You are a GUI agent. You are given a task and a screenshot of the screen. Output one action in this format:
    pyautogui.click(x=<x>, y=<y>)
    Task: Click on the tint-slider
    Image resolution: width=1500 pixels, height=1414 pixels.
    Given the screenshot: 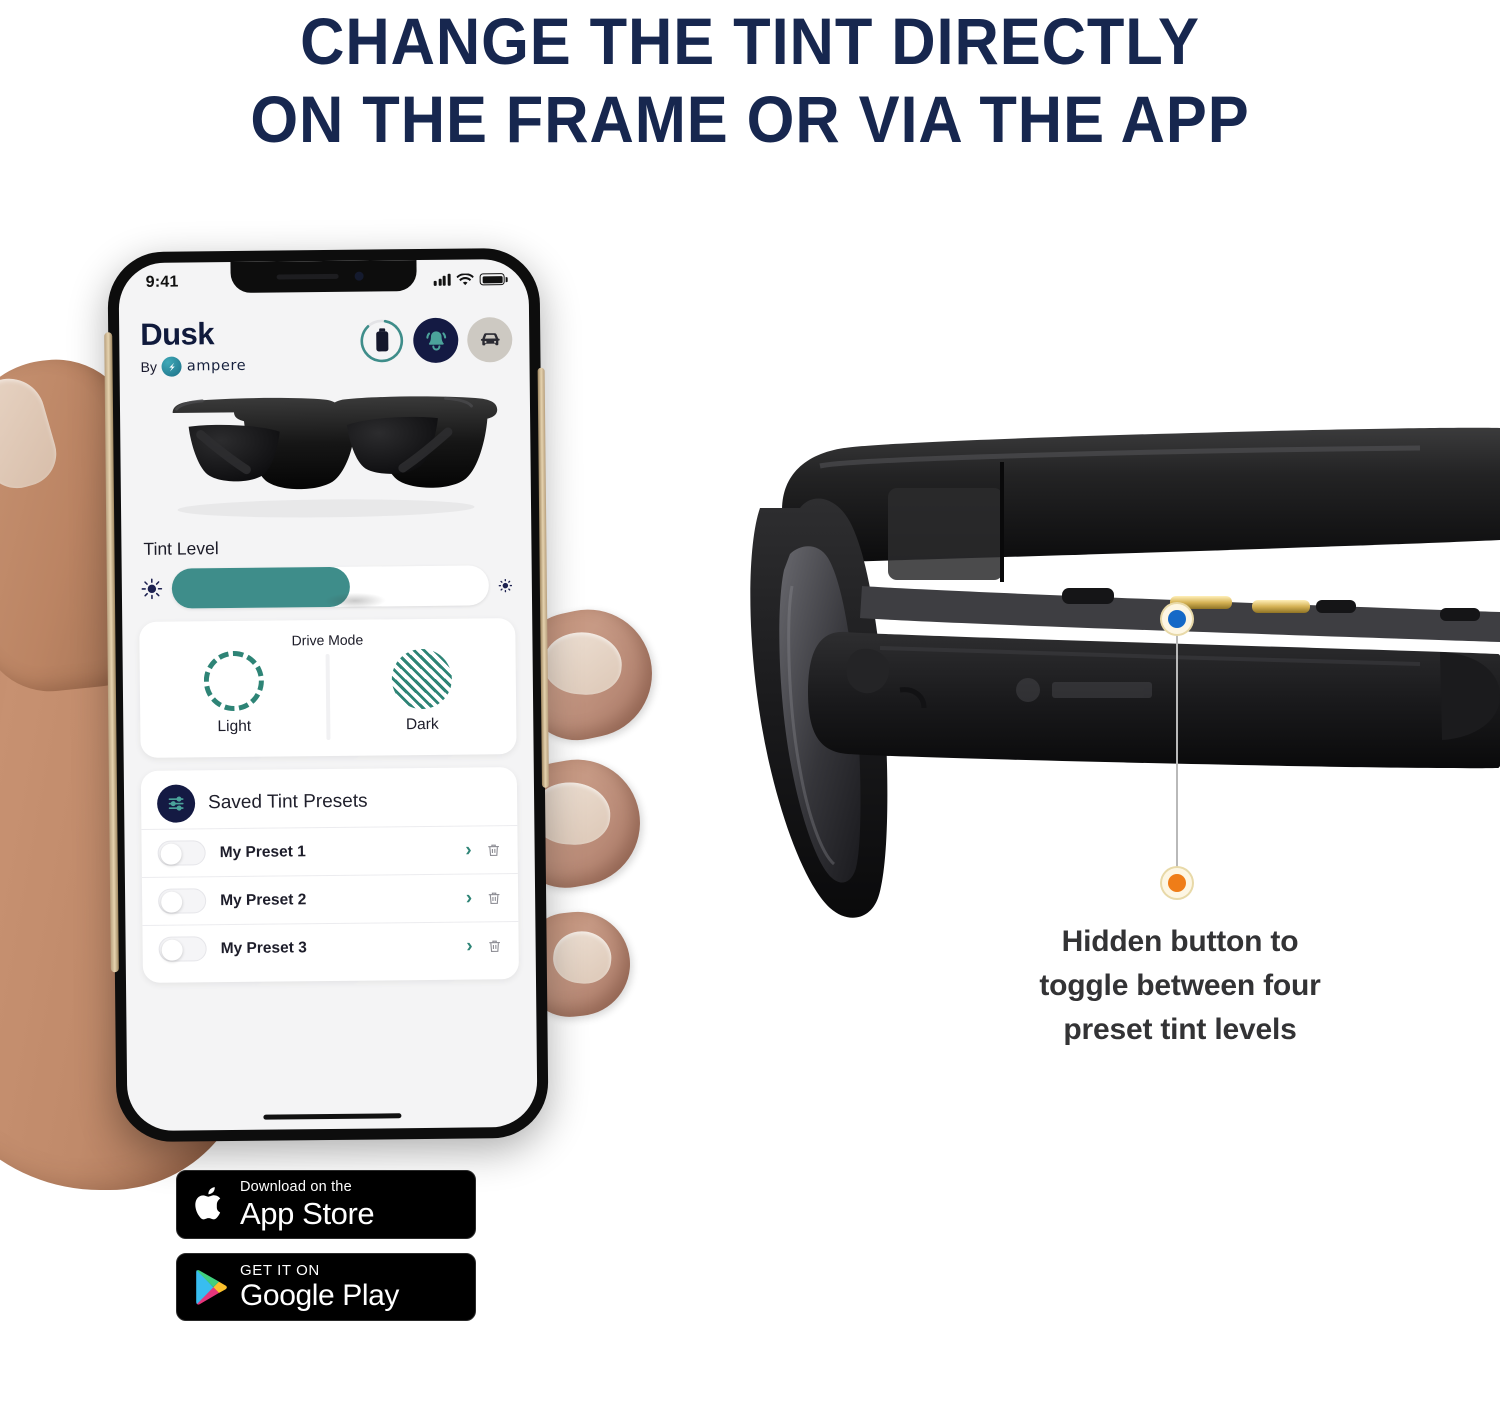 What is the action you would take?
    pyautogui.click(x=330, y=587)
    